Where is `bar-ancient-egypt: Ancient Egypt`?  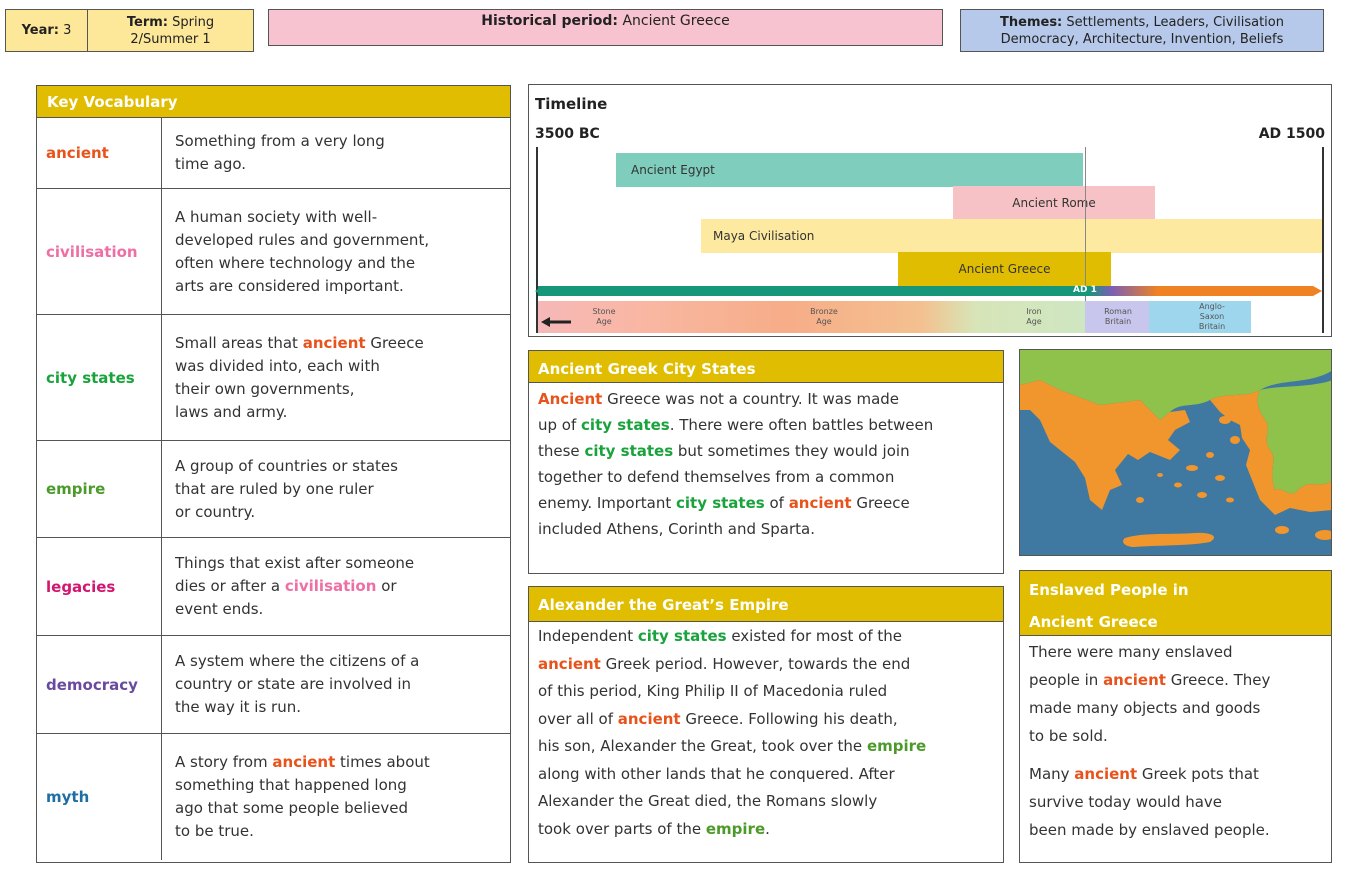 bar-ancient-egypt: Ancient Egypt is located at coordinates (849, 170).